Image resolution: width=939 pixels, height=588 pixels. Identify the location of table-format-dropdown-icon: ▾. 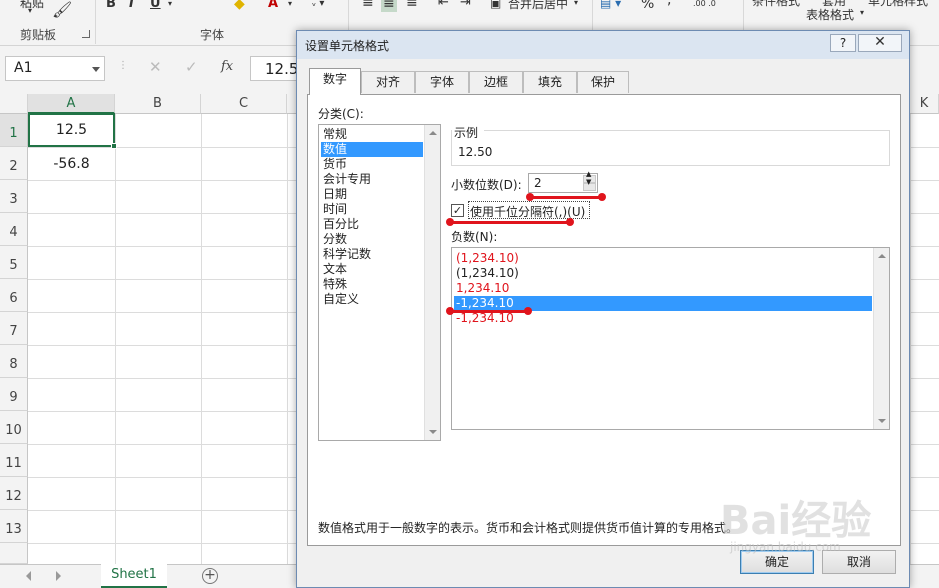
(862, 12).